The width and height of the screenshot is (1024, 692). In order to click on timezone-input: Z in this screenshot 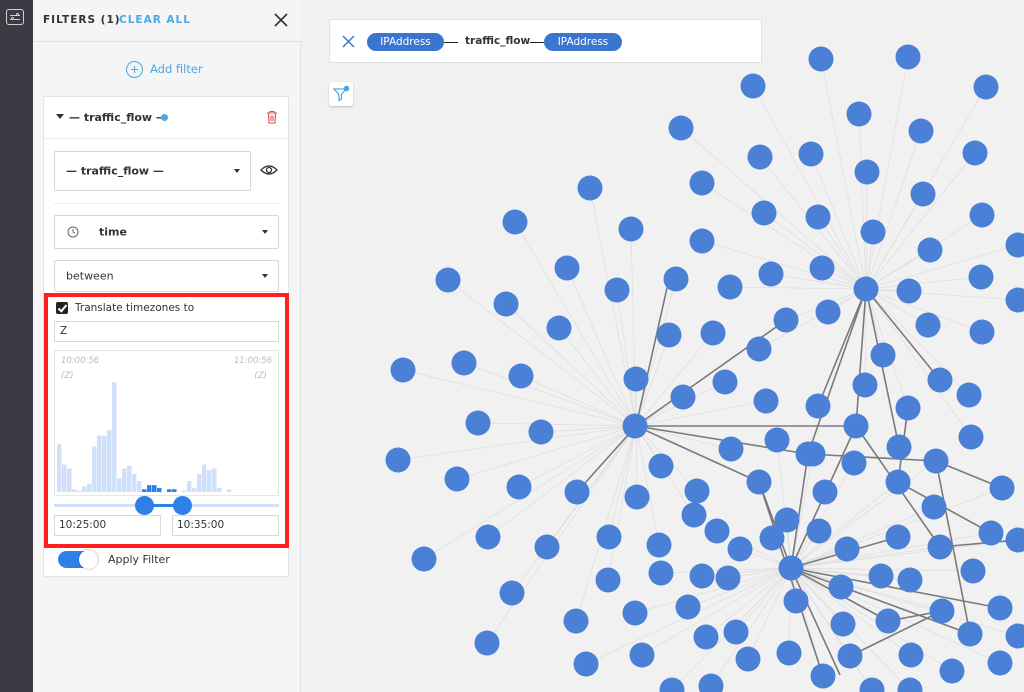, I will do `click(166, 331)`.